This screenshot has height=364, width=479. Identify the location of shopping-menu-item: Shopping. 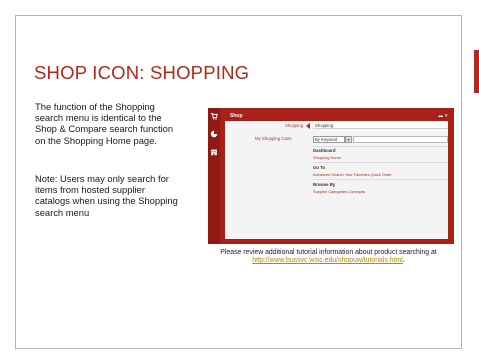
(380, 125).